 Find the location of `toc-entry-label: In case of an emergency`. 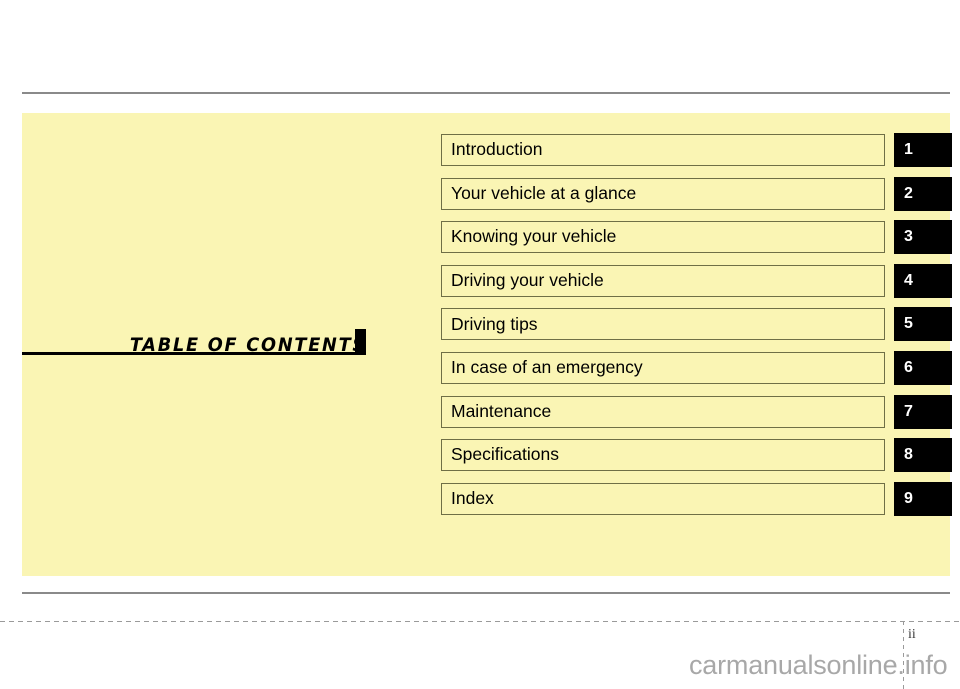

toc-entry-label: In case of an emergency is located at coordinates (547, 367).